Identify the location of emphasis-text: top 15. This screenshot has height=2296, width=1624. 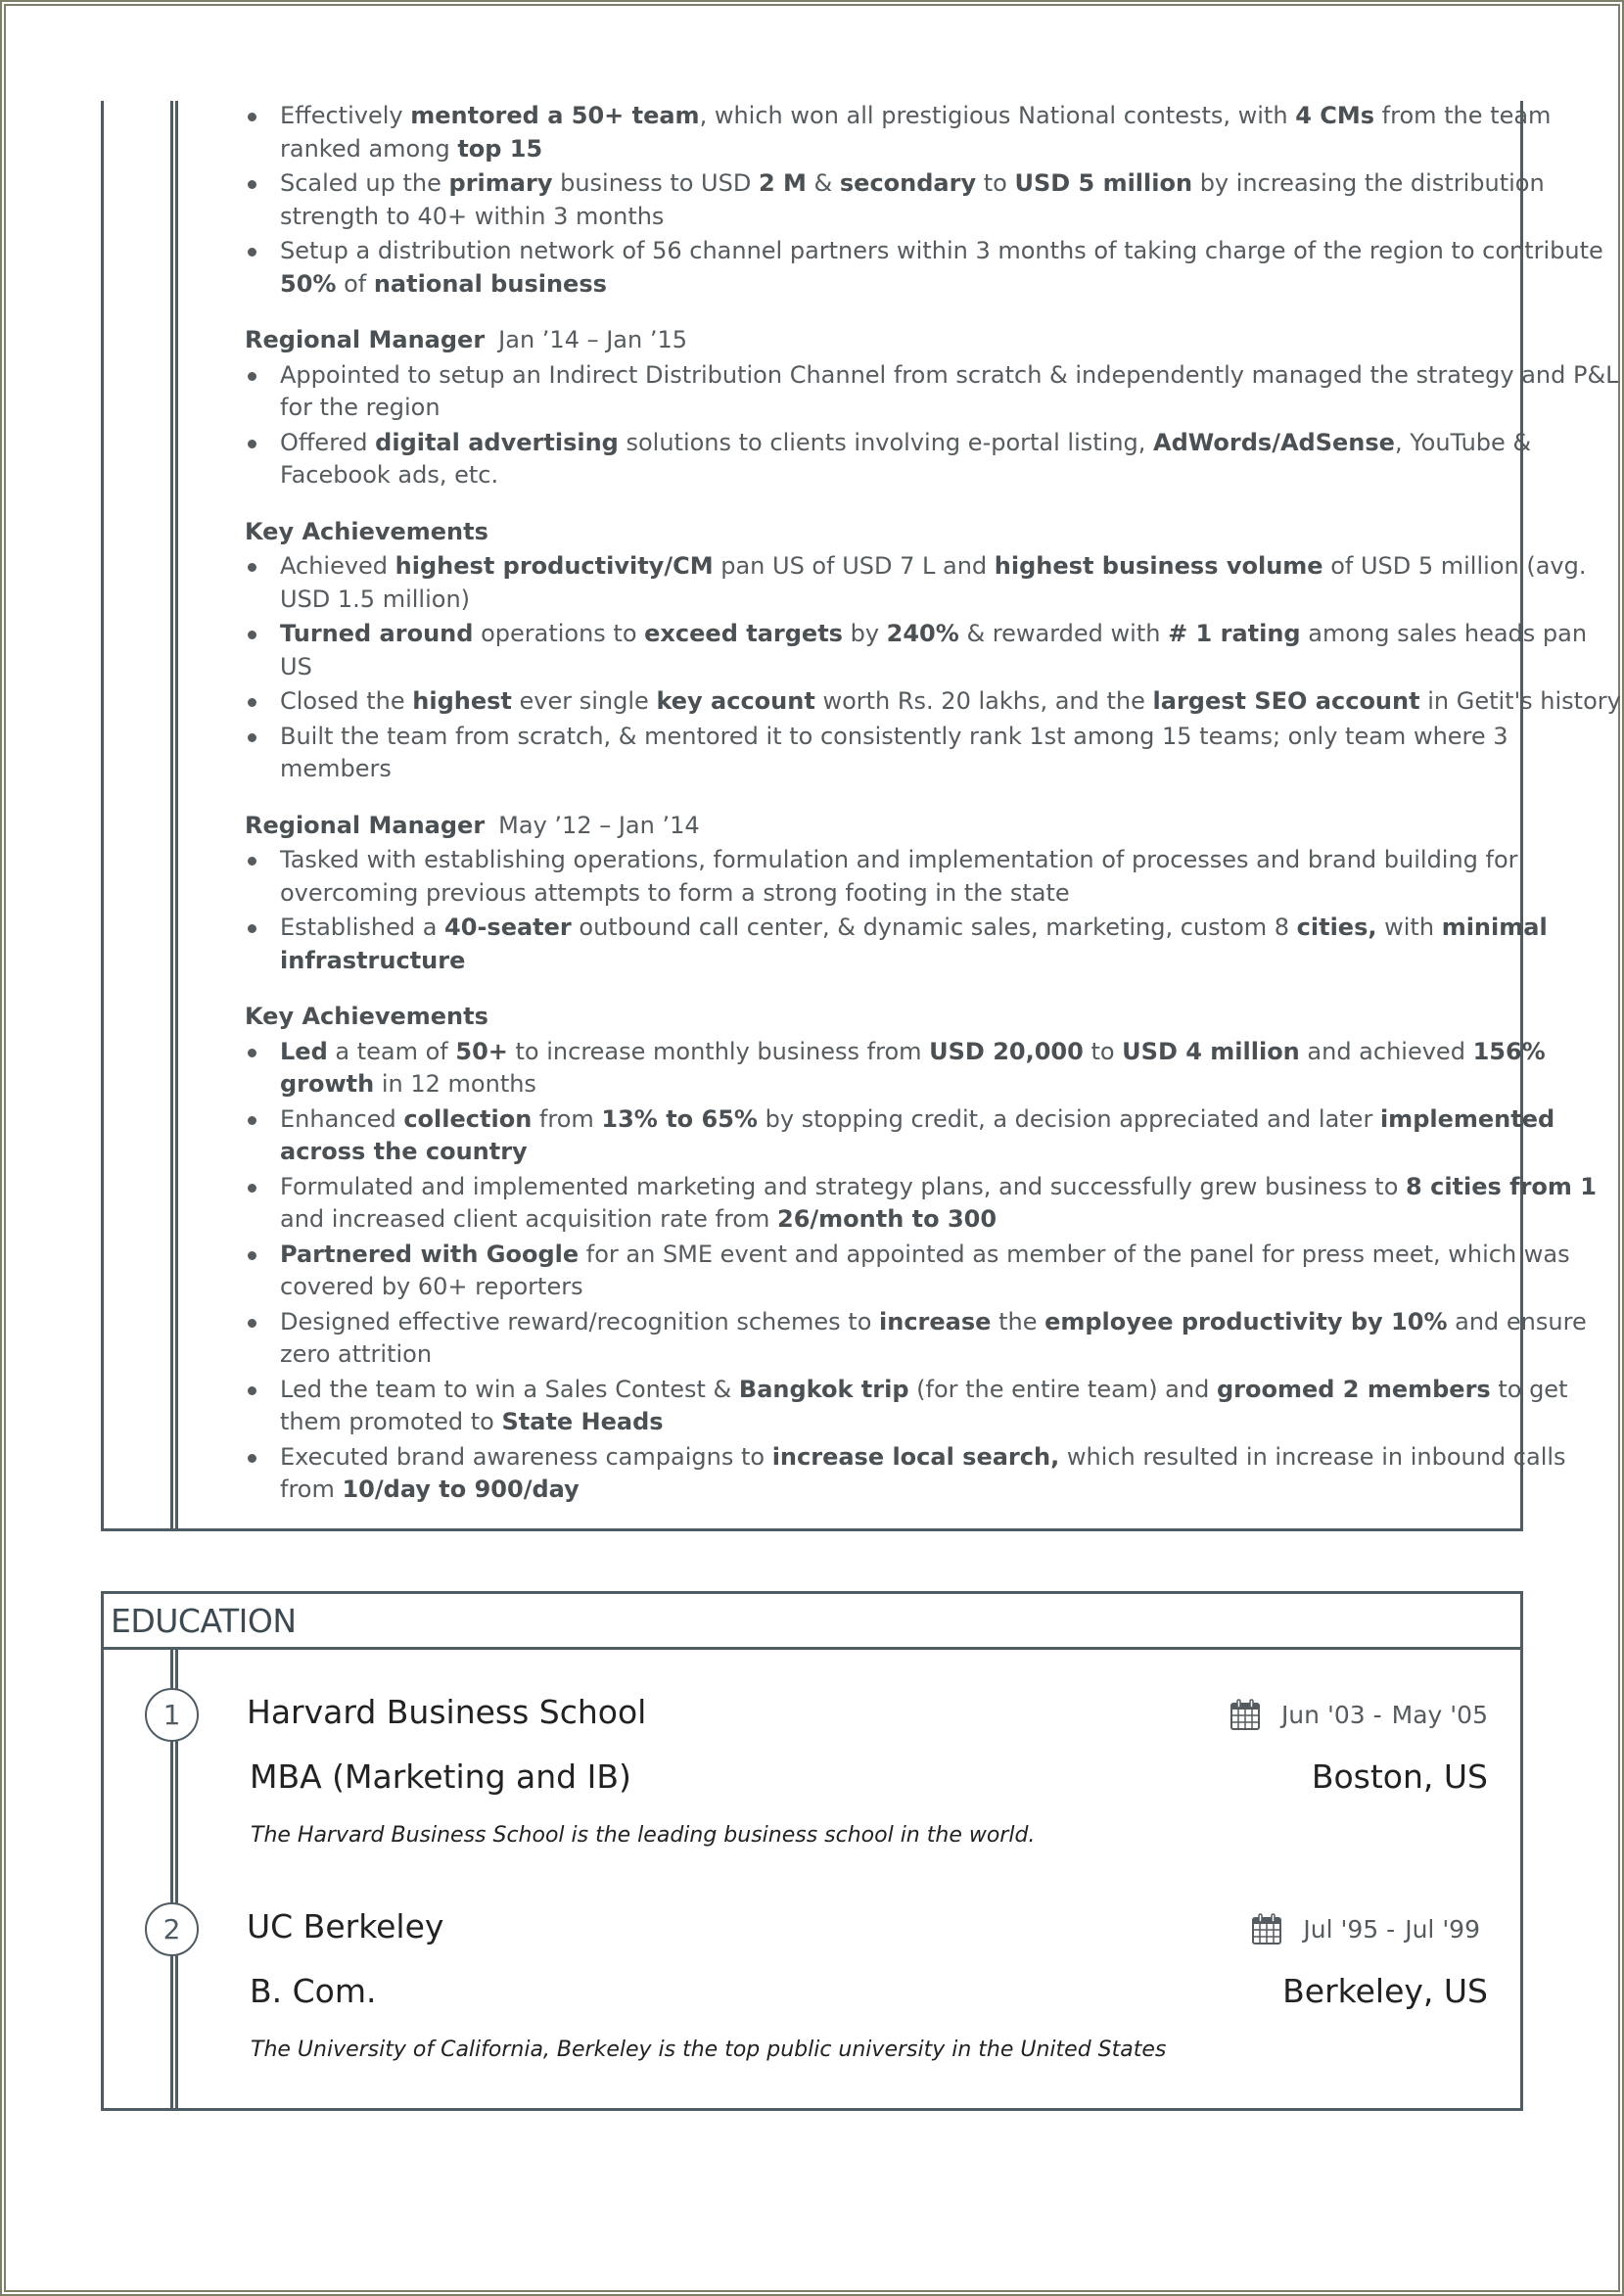
(500, 148).